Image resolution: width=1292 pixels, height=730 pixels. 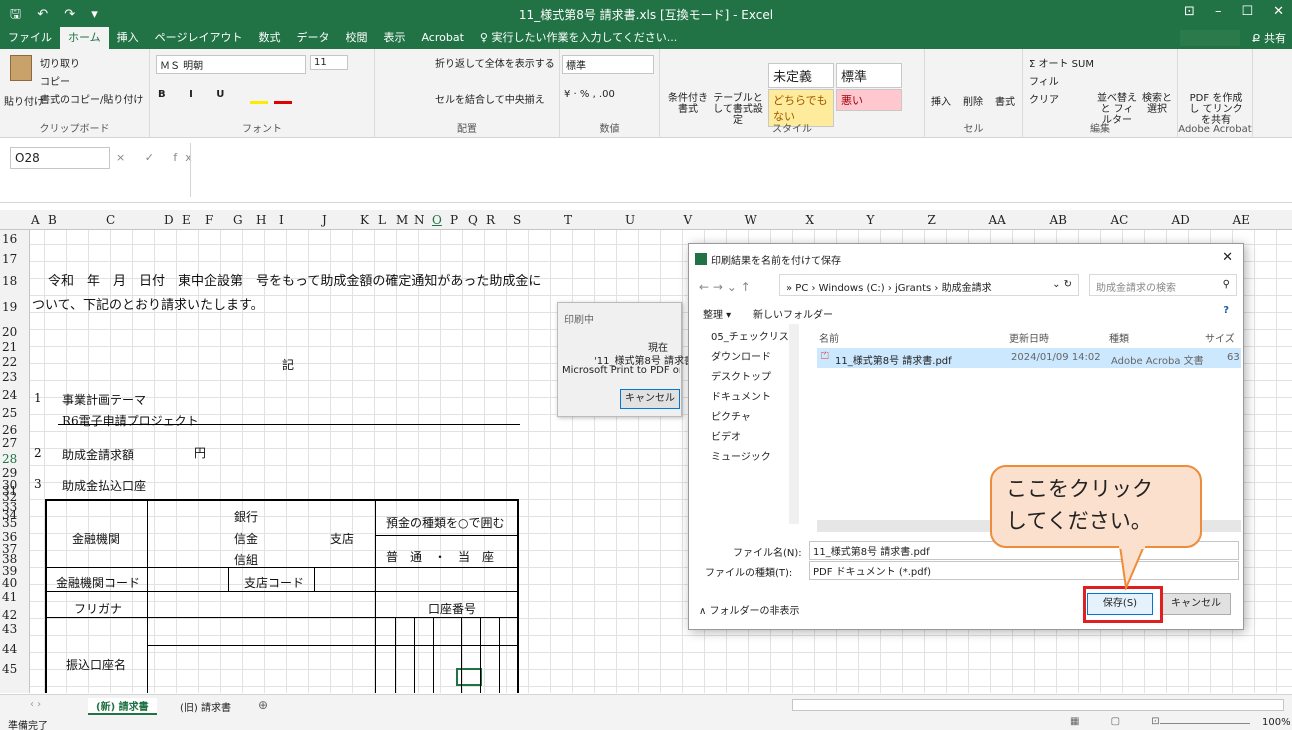 I want to click on breadcrumb: » PC › Windows (C:) › jGrants › 助成金請求, so click(x=889, y=286).